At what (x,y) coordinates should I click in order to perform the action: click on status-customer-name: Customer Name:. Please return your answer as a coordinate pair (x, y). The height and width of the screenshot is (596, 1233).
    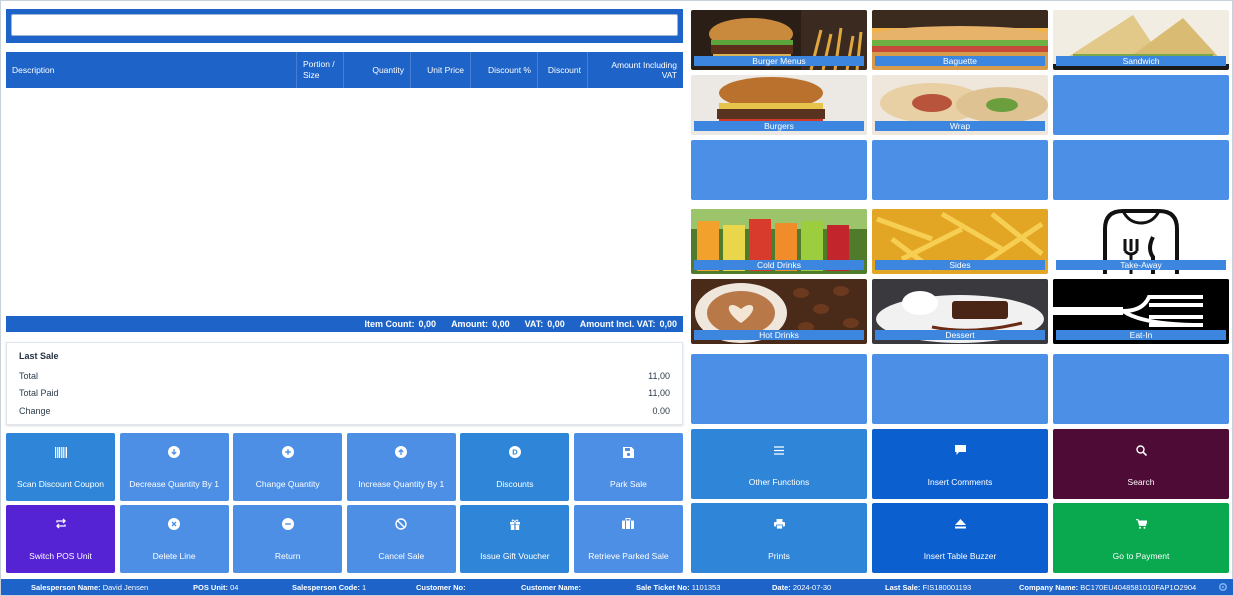
    Looking at the image, I should click on (551, 587).